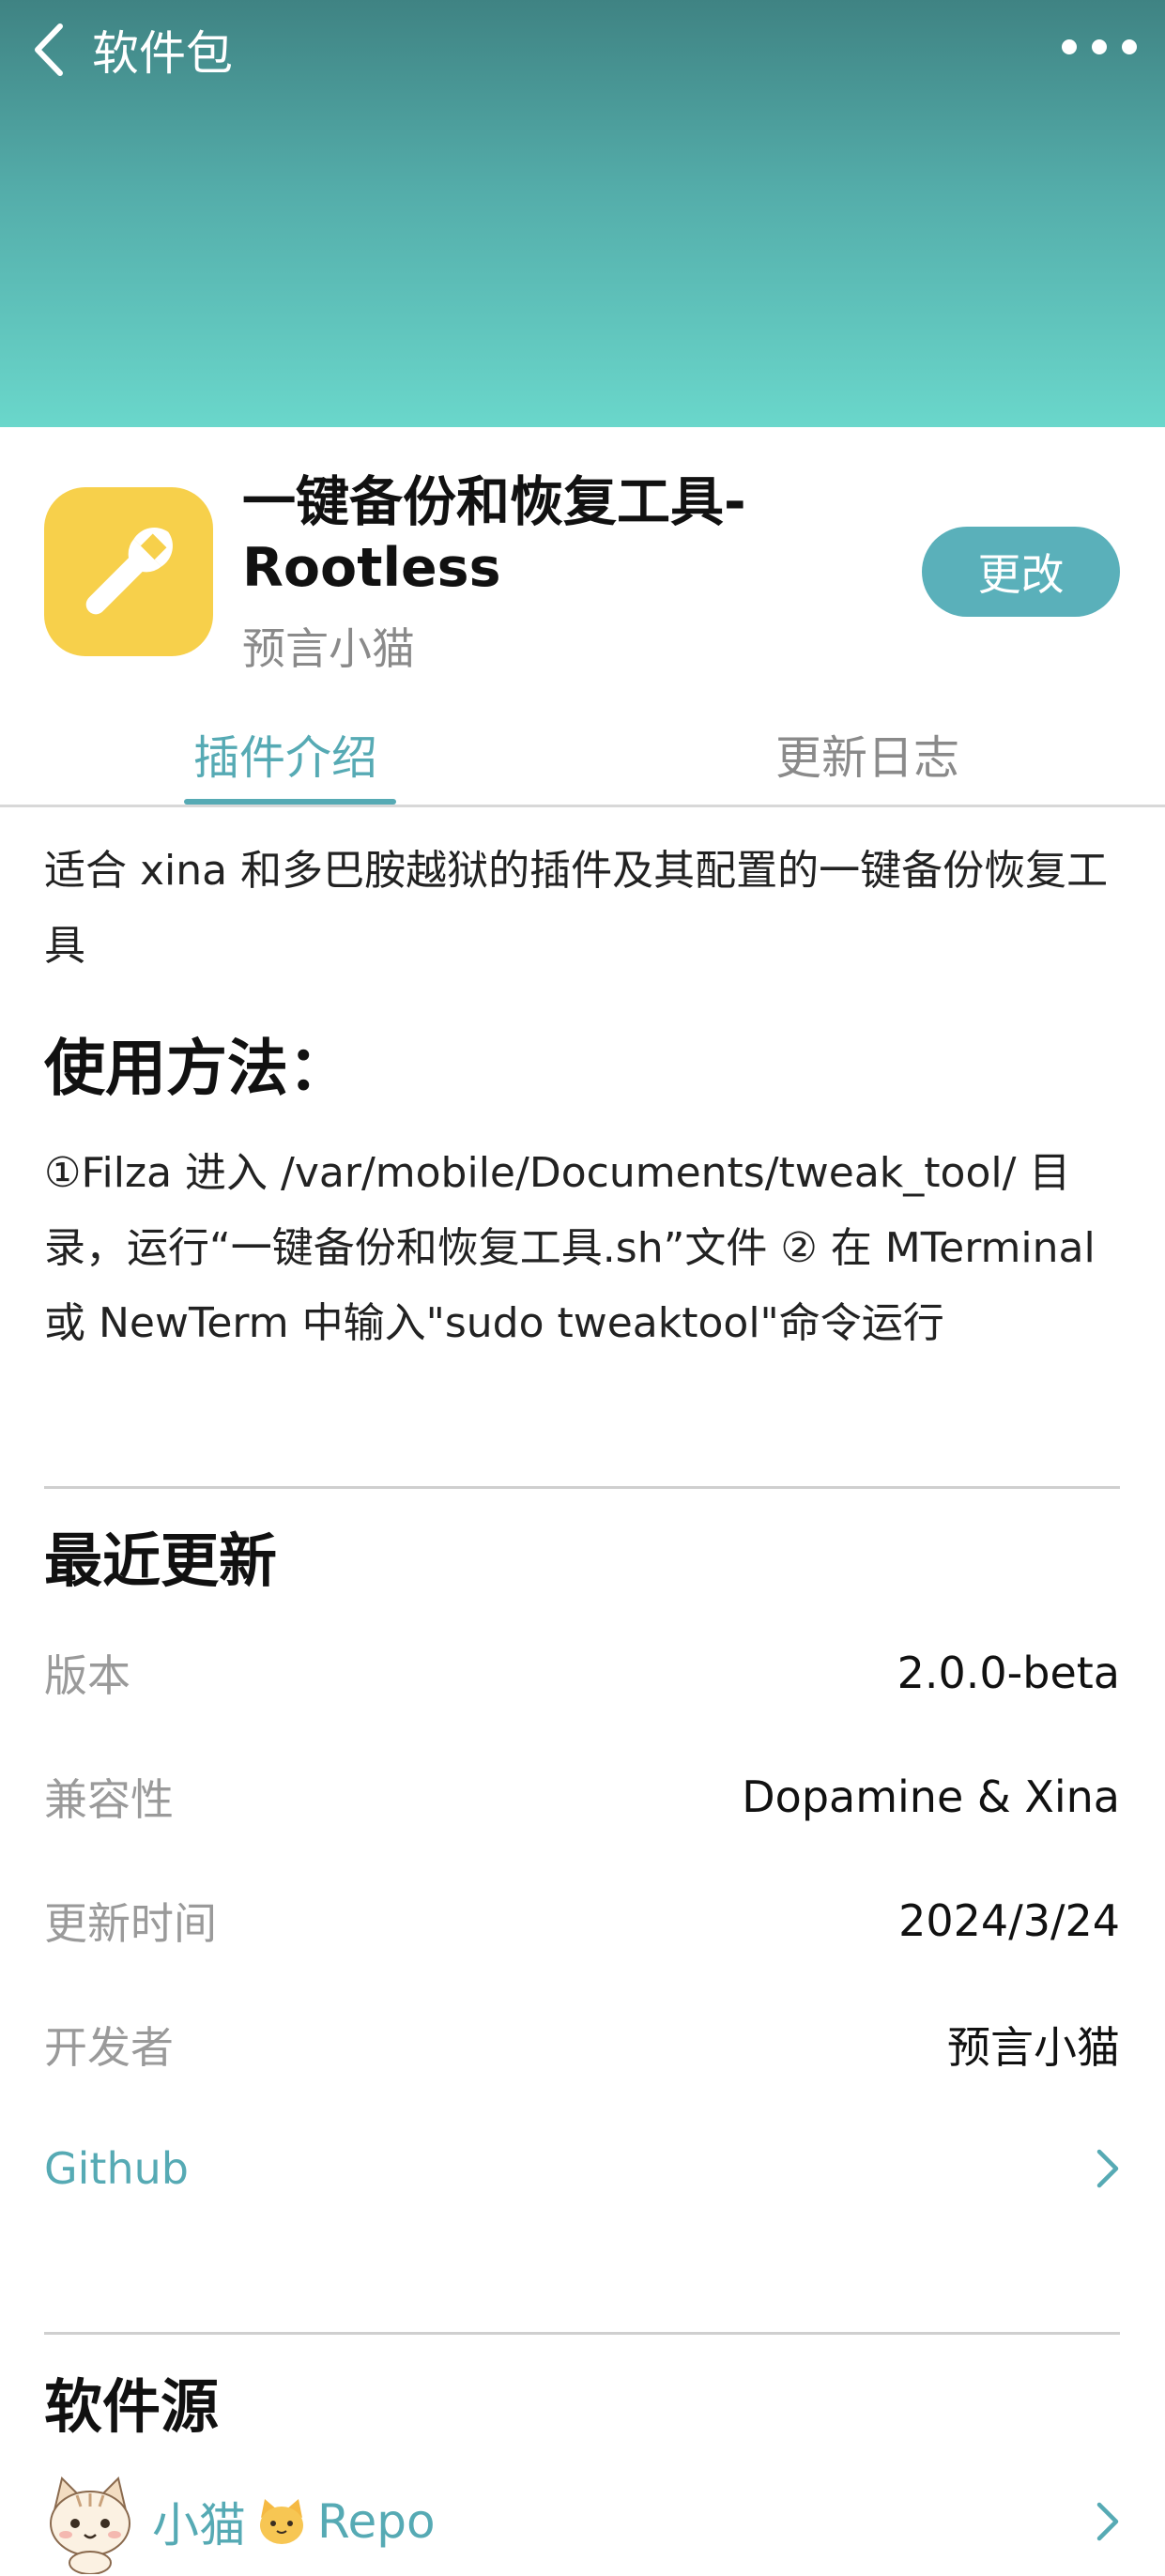  I want to click on source-heading: 软件源, so click(132, 2406).